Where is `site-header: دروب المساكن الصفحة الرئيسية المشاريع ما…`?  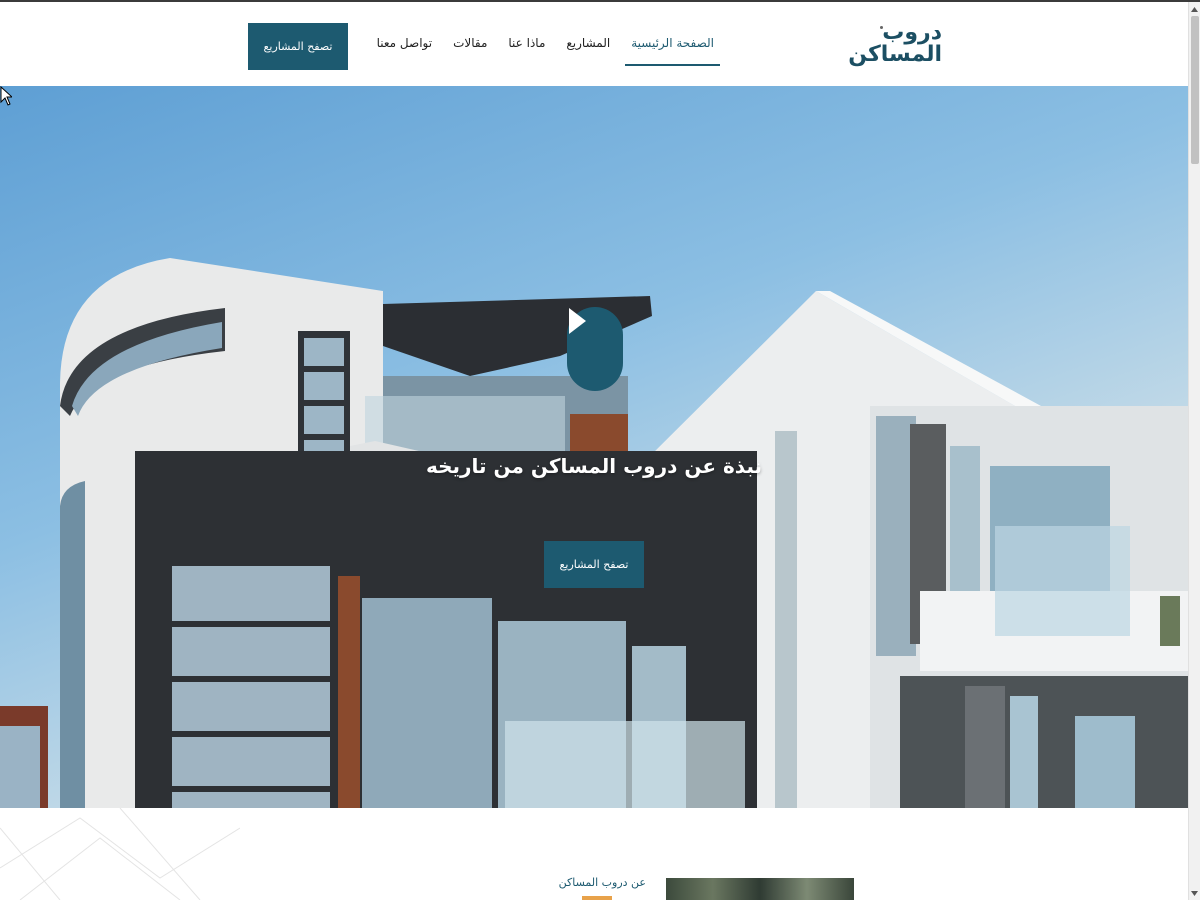
site-header: دروب المساكن الصفحة الرئيسية المشاريع ما… is located at coordinates (594, 44).